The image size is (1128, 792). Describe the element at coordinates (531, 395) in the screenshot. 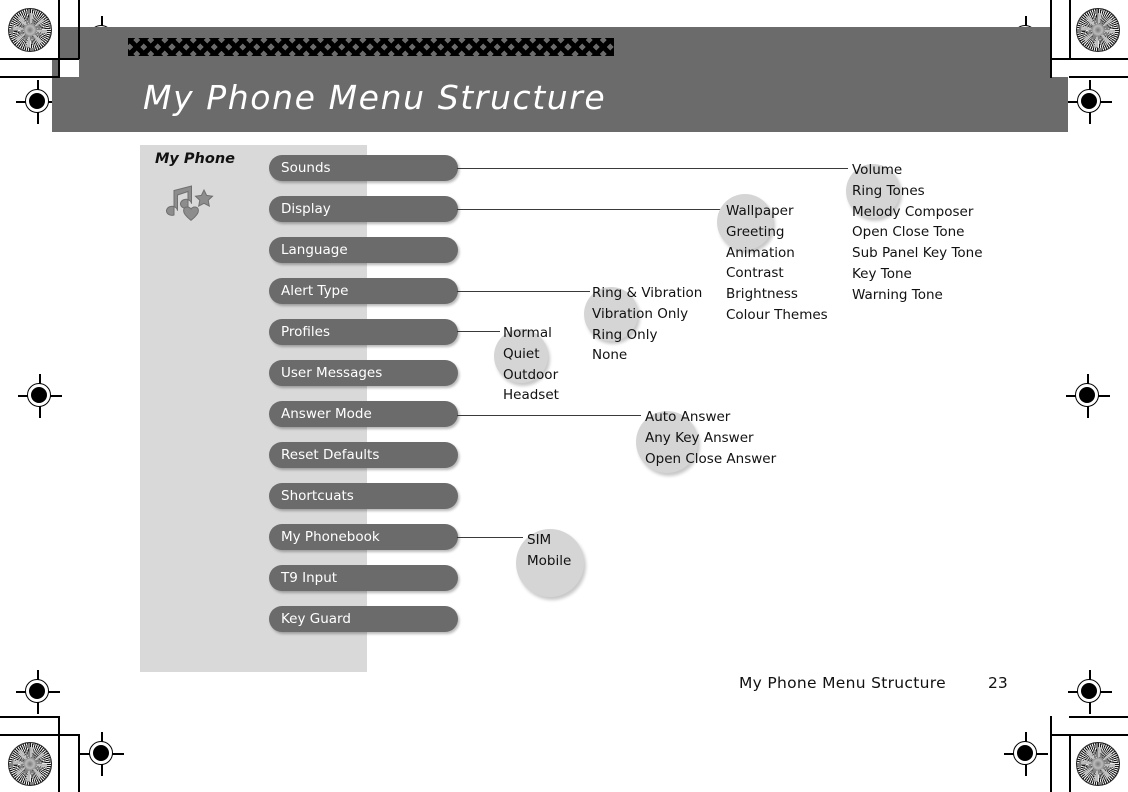

I see `submenu-item: Headset` at that location.